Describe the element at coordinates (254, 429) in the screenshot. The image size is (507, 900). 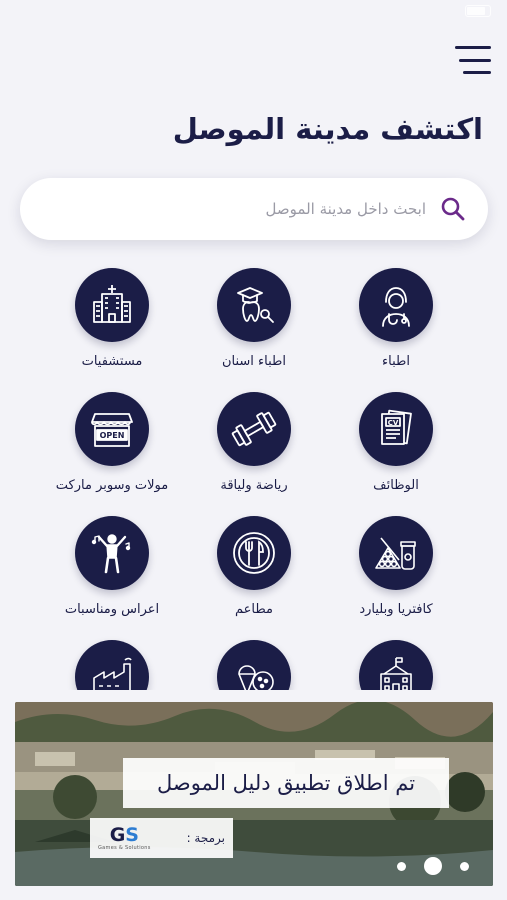
I see `dumbbell-icon` at that location.